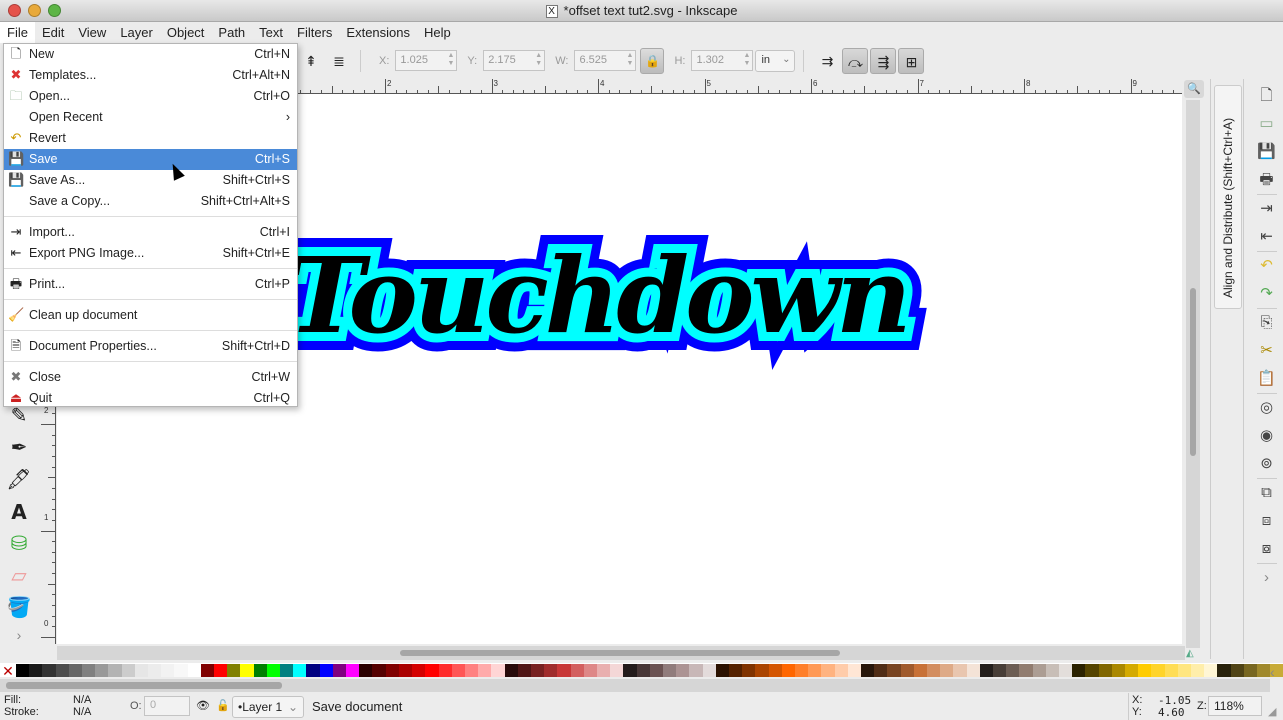 Image resolution: width=1283 pixels, height=720 pixels. I want to click on menu-item-revert: ↶ Revert, so click(150, 138).